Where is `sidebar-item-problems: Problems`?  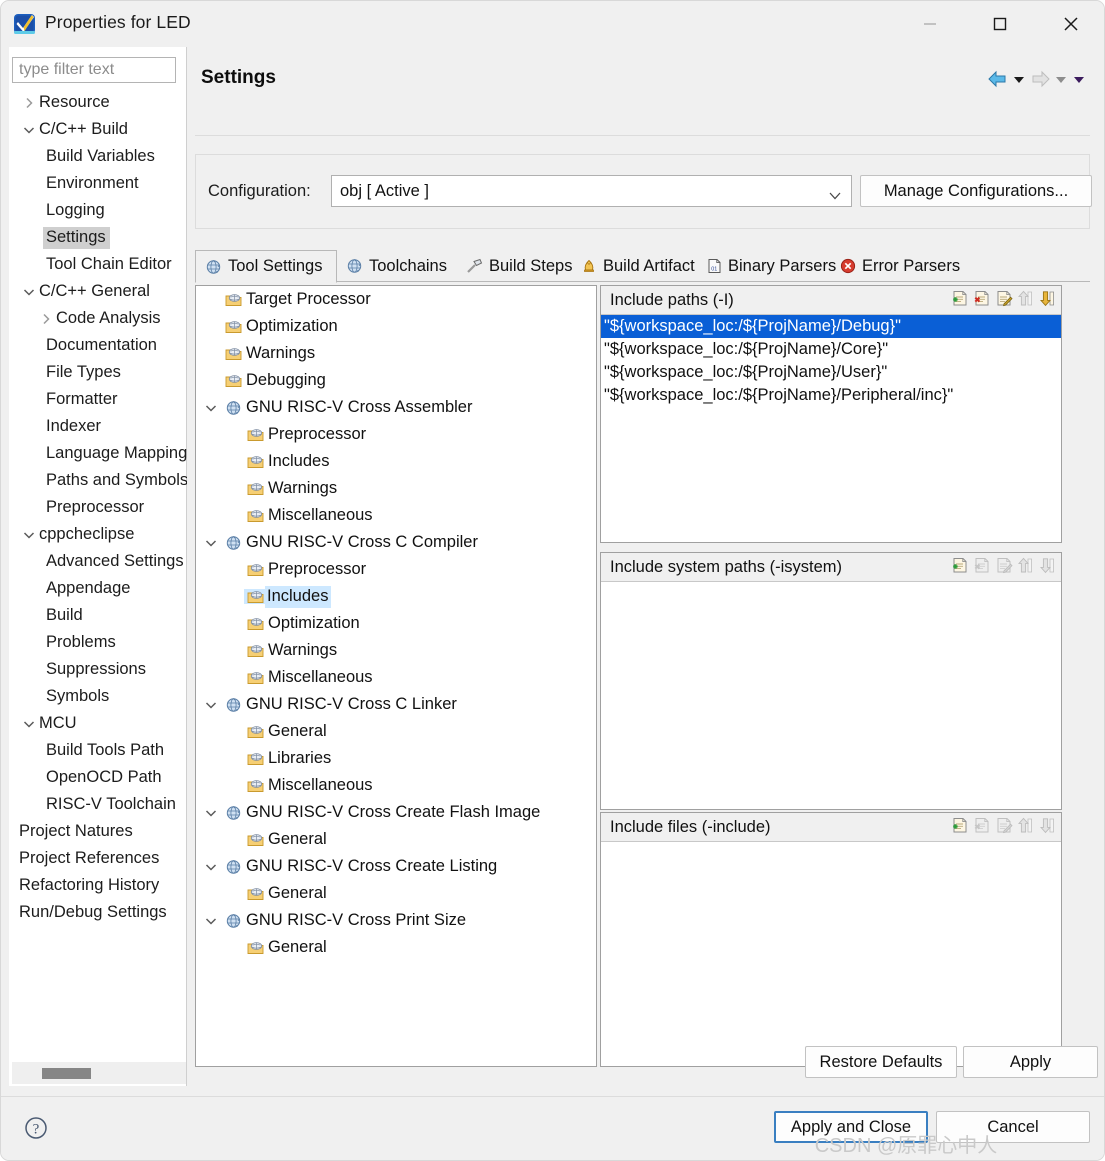
sidebar-item-problems: Problems is located at coordinates (98, 642).